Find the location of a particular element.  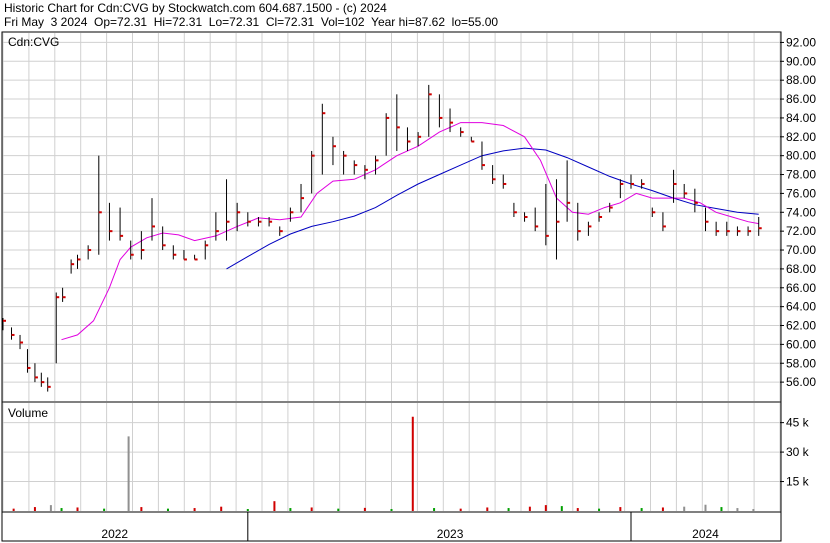

price-y-tick-label: 80.00 is located at coordinates (801, 156).